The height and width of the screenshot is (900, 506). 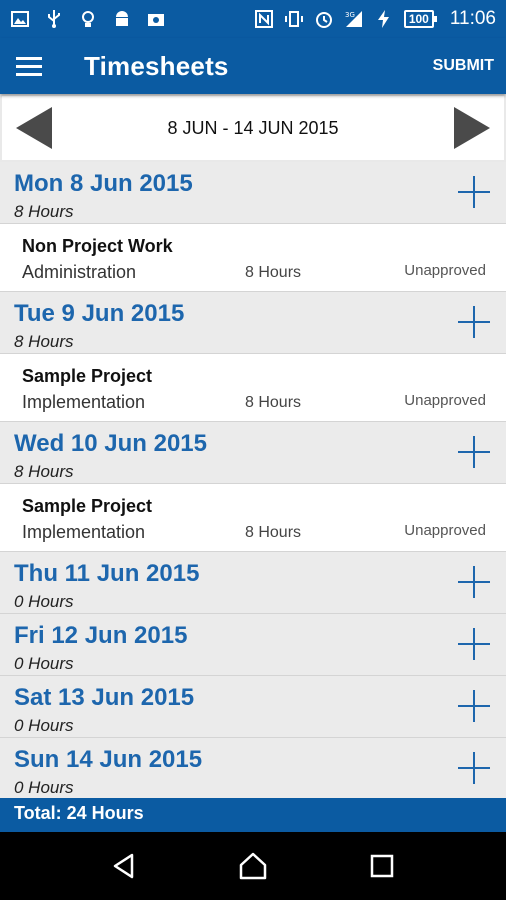 I want to click on date-navigator: 8 JUN - 14 JUN 2015, so click(x=253, y=128).